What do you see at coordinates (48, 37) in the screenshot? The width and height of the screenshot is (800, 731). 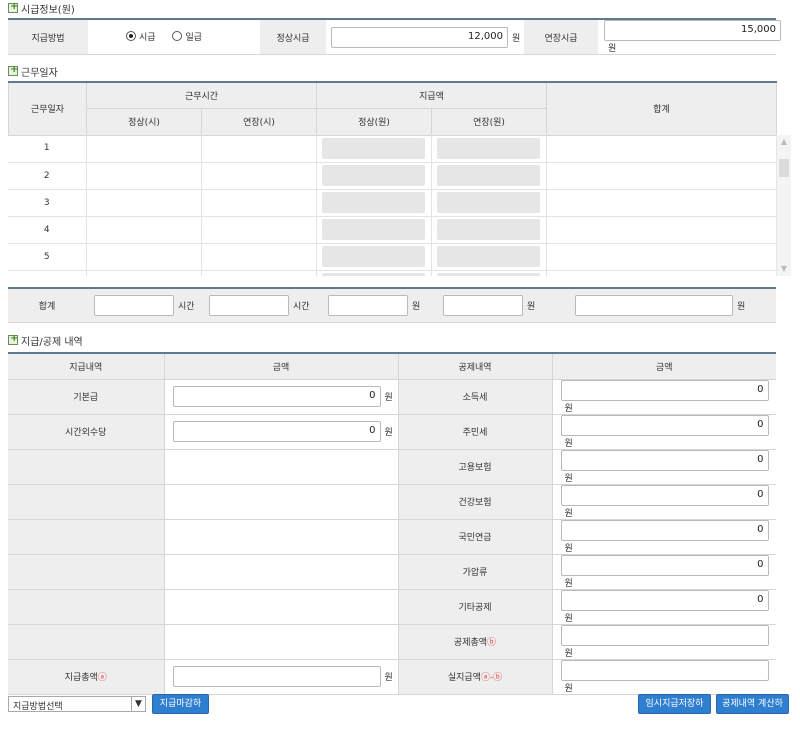 I see `pay-method-label: 지급방법` at bounding box center [48, 37].